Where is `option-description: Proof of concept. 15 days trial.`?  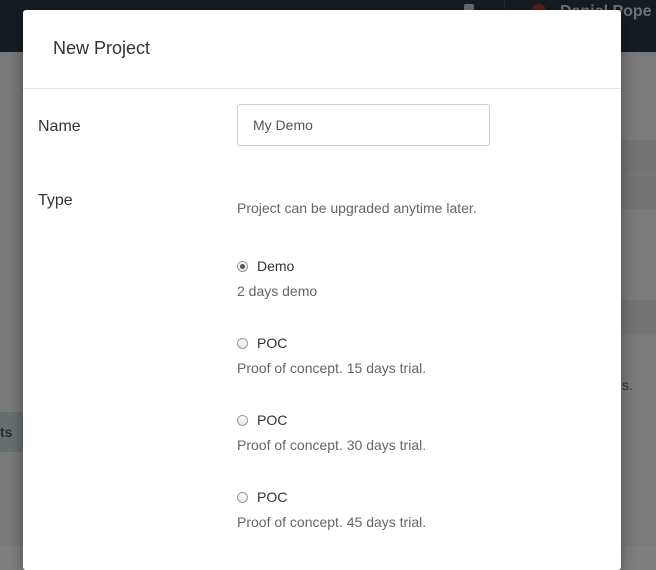
option-description: Proof of concept. 15 days trial. is located at coordinates (332, 368).